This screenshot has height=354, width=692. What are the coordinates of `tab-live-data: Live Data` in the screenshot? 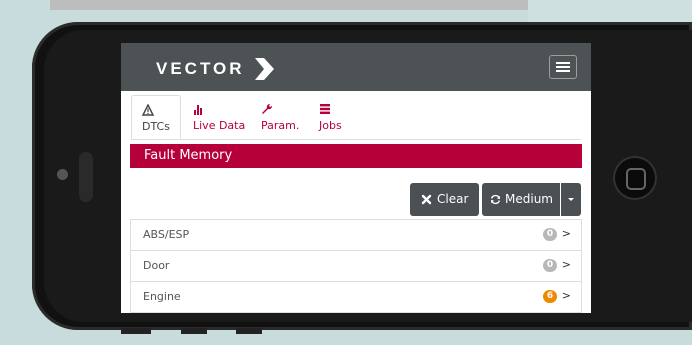 It's located at (215, 117).